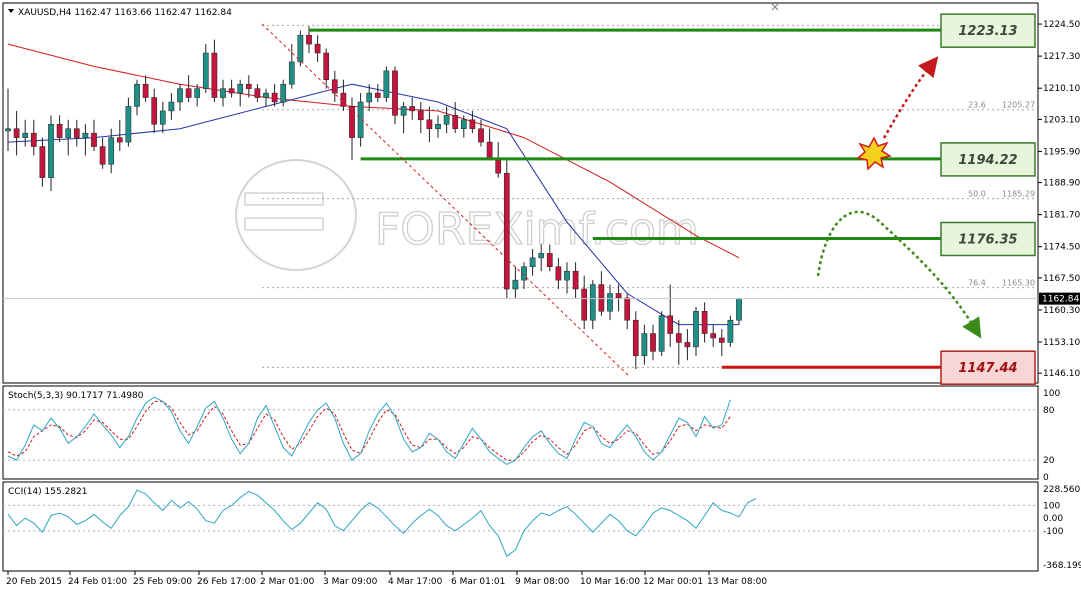 The height and width of the screenshot is (591, 1081). I want to click on chart-menu-icon, so click(11, 11).